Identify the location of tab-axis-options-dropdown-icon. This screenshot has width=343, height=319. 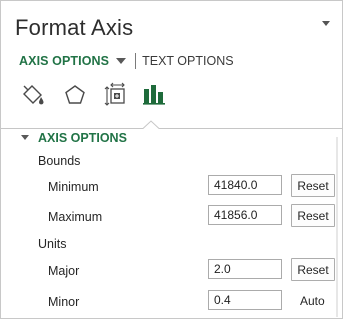
(121, 61).